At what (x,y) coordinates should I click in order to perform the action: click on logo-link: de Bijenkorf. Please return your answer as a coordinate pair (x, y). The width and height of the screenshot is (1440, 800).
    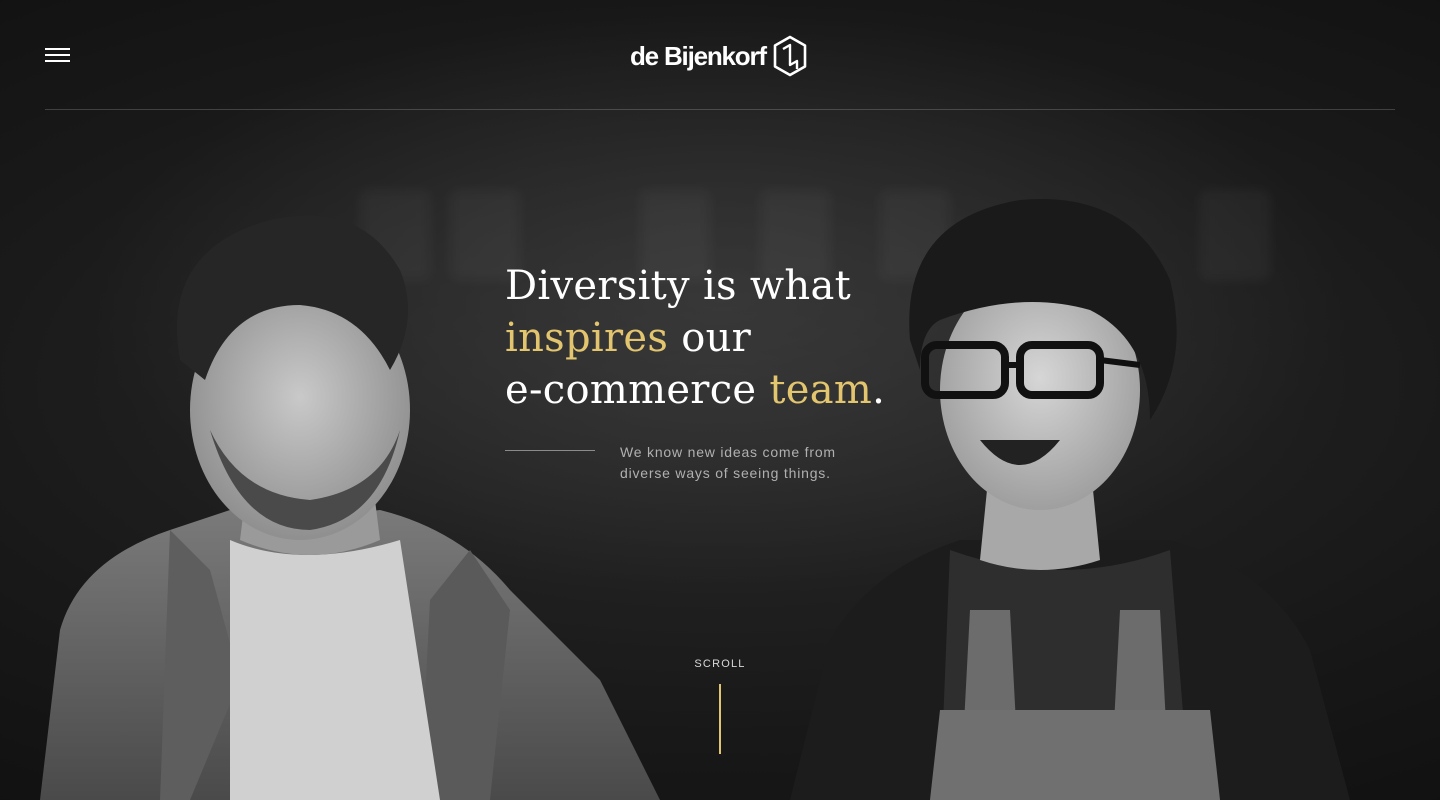
    Looking at the image, I should click on (719, 56).